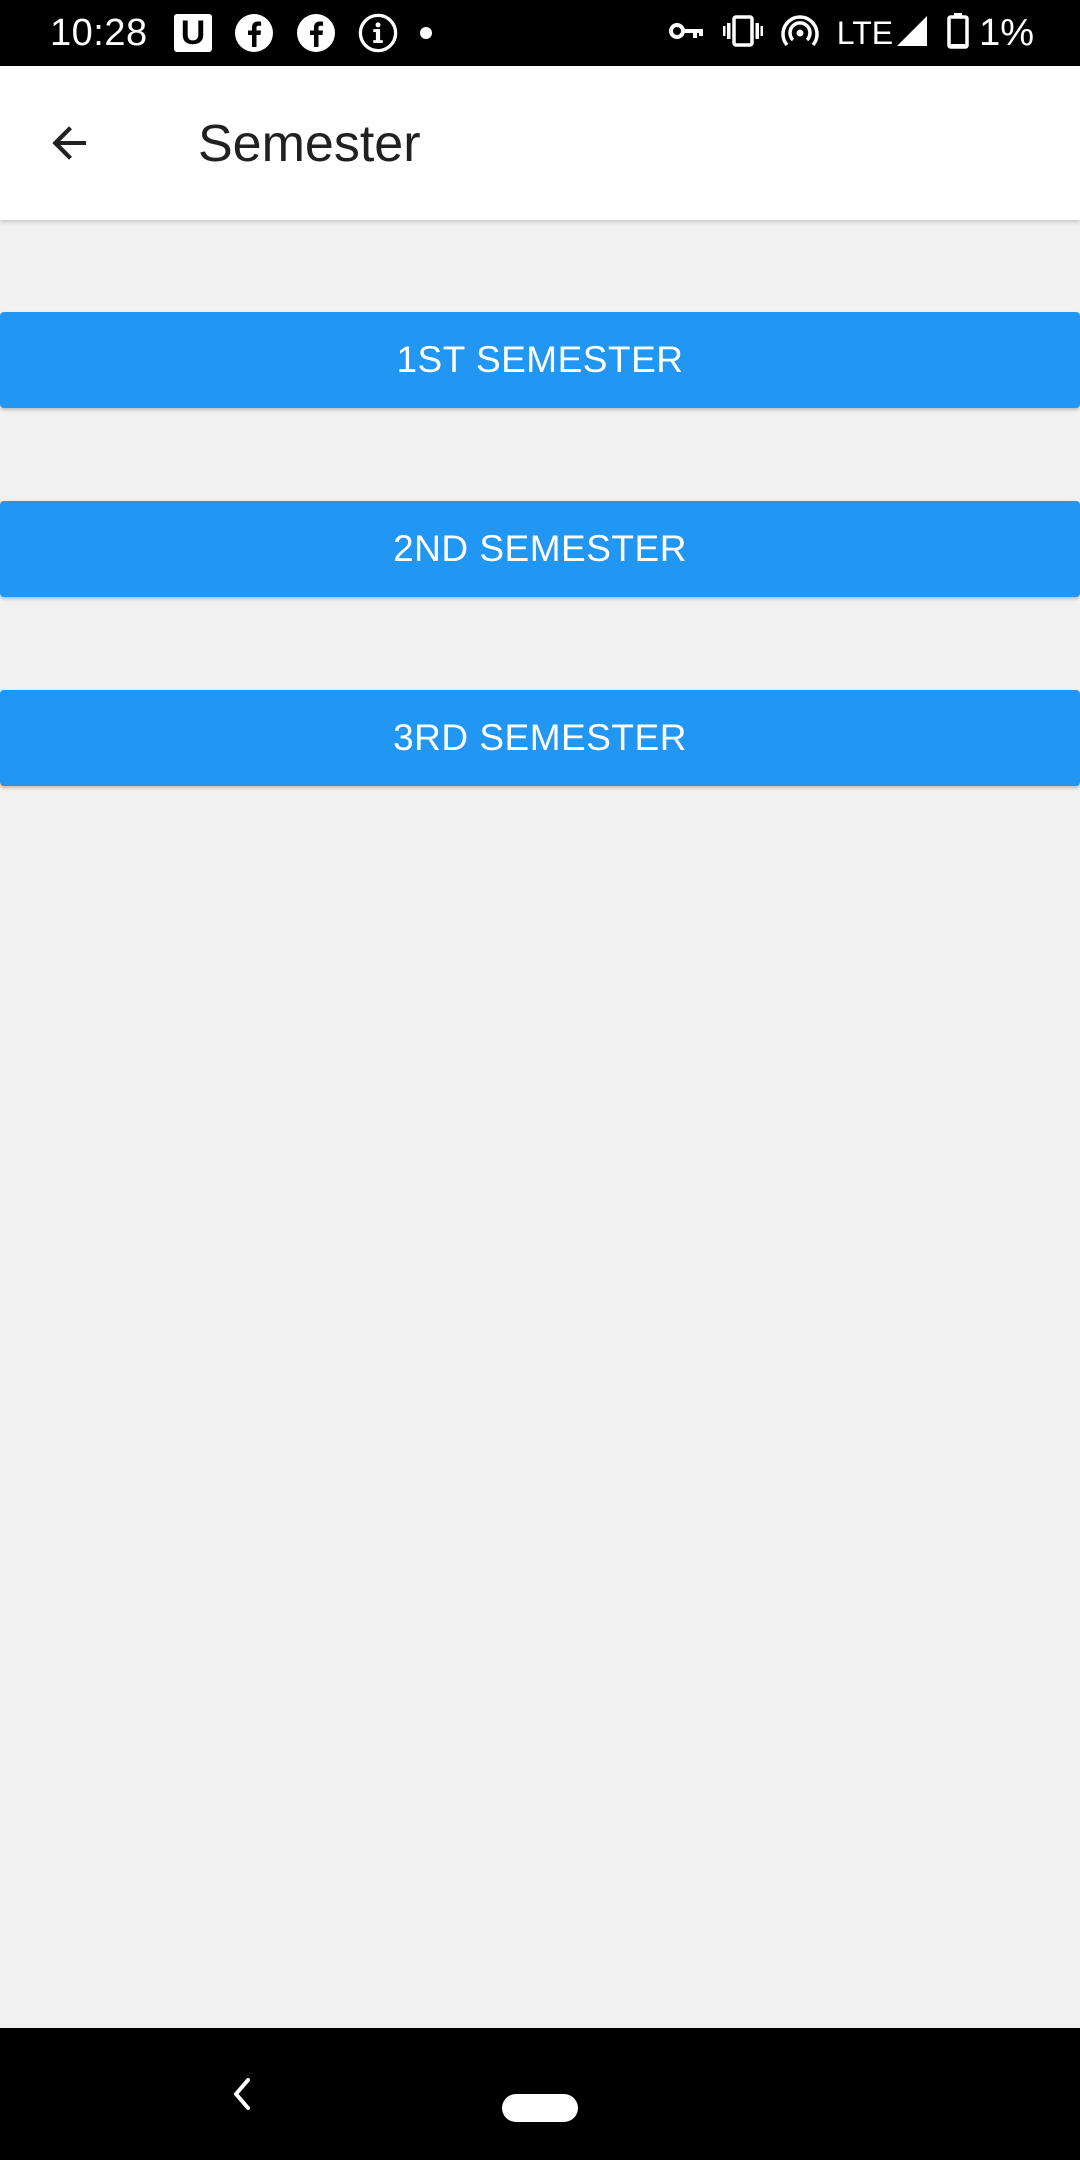 The height and width of the screenshot is (2160, 1080). Describe the element at coordinates (540, 738) in the screenshot. I see `semester-3-button: 3RD SEMESTER` at that location.